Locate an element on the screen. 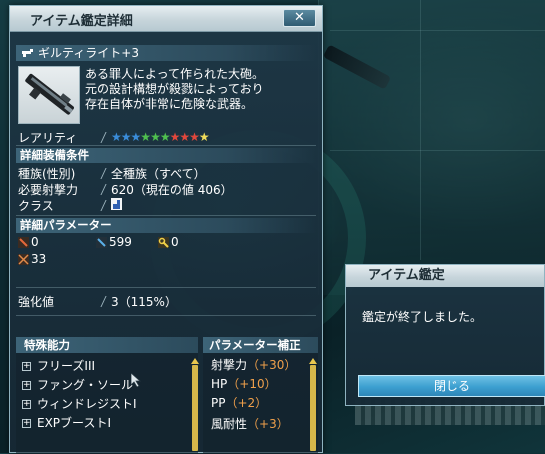 The height and width of the screenshot is (454, 545). window-title: アイテム鑑定詳細 is located at coordinates (81, 21).